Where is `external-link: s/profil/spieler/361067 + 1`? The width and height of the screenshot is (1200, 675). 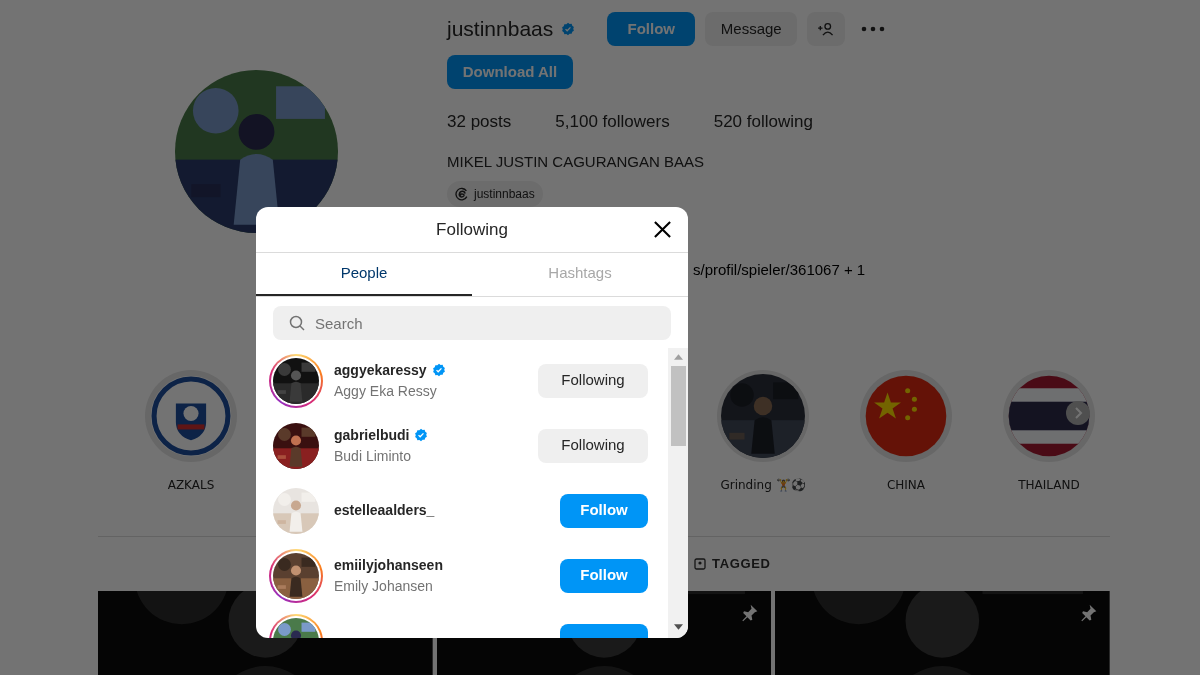 external-link: s/profil/spieler/361067 + 1 is located at coordinates (789, 270).